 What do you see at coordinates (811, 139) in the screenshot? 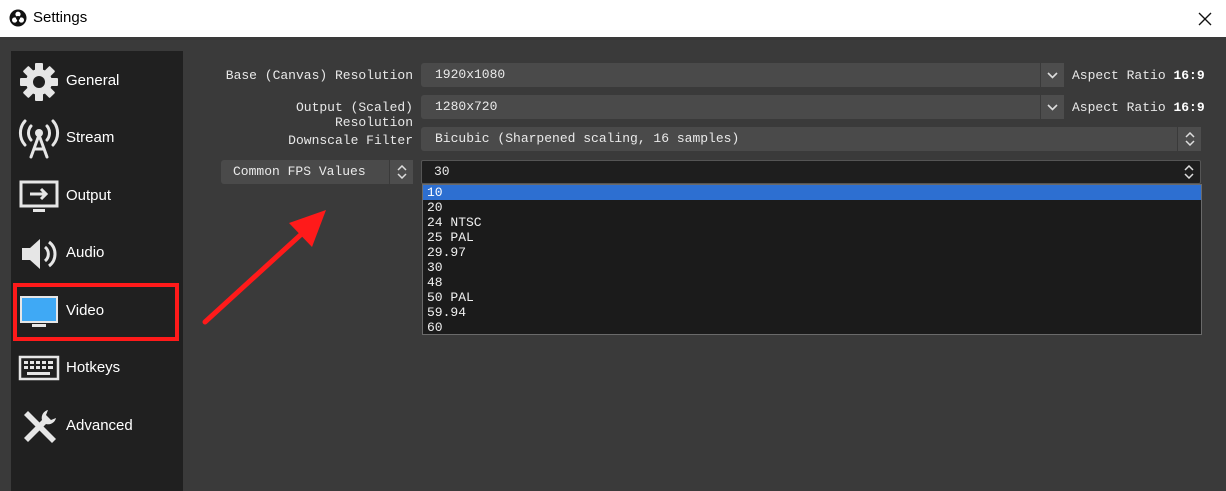
I see `downscale-filter-select: Bicubic (Sharpened scaling, 16 samples)` at bounding box center [811, 139].